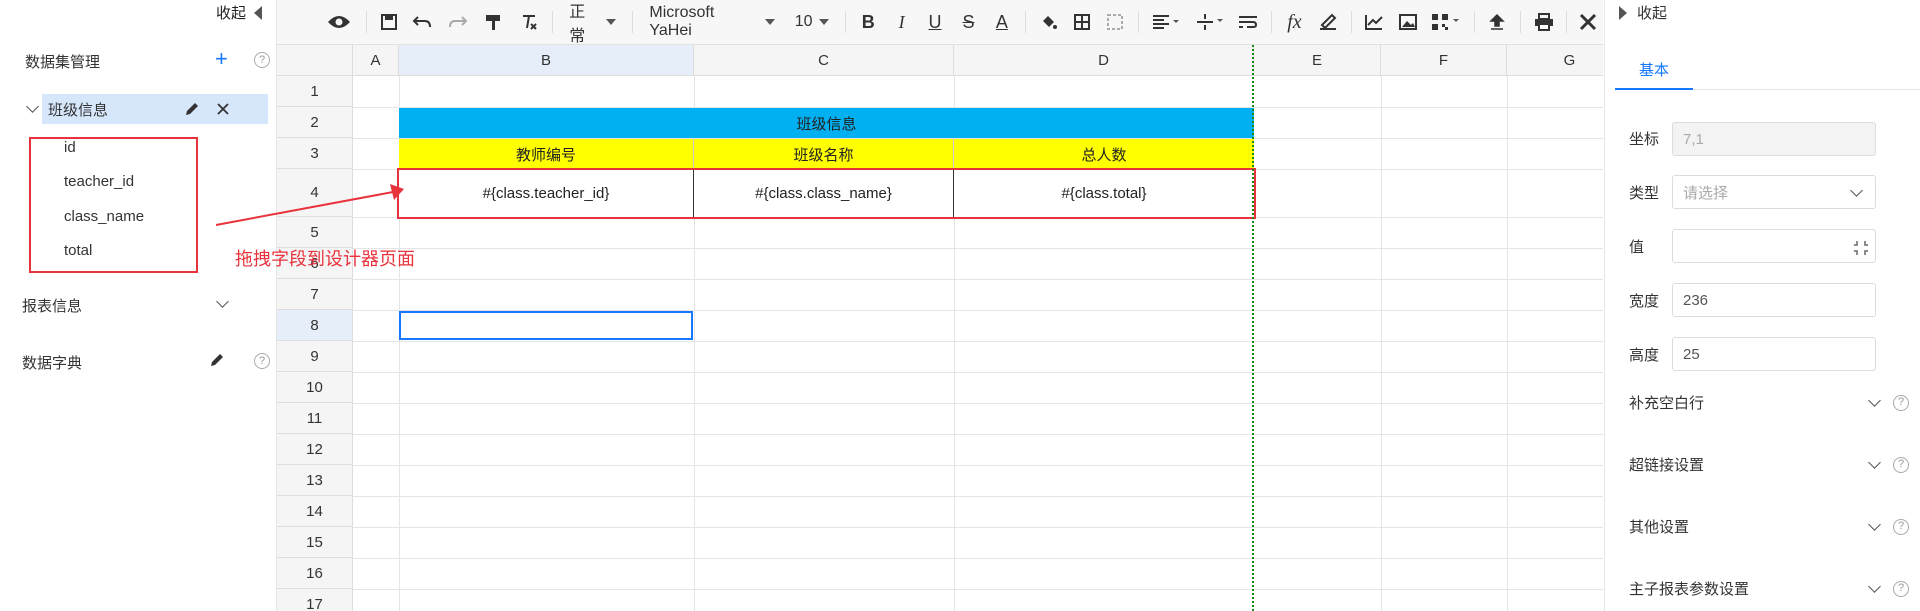  I want to click on report-info-section: 报表信息, so click(52, 305).